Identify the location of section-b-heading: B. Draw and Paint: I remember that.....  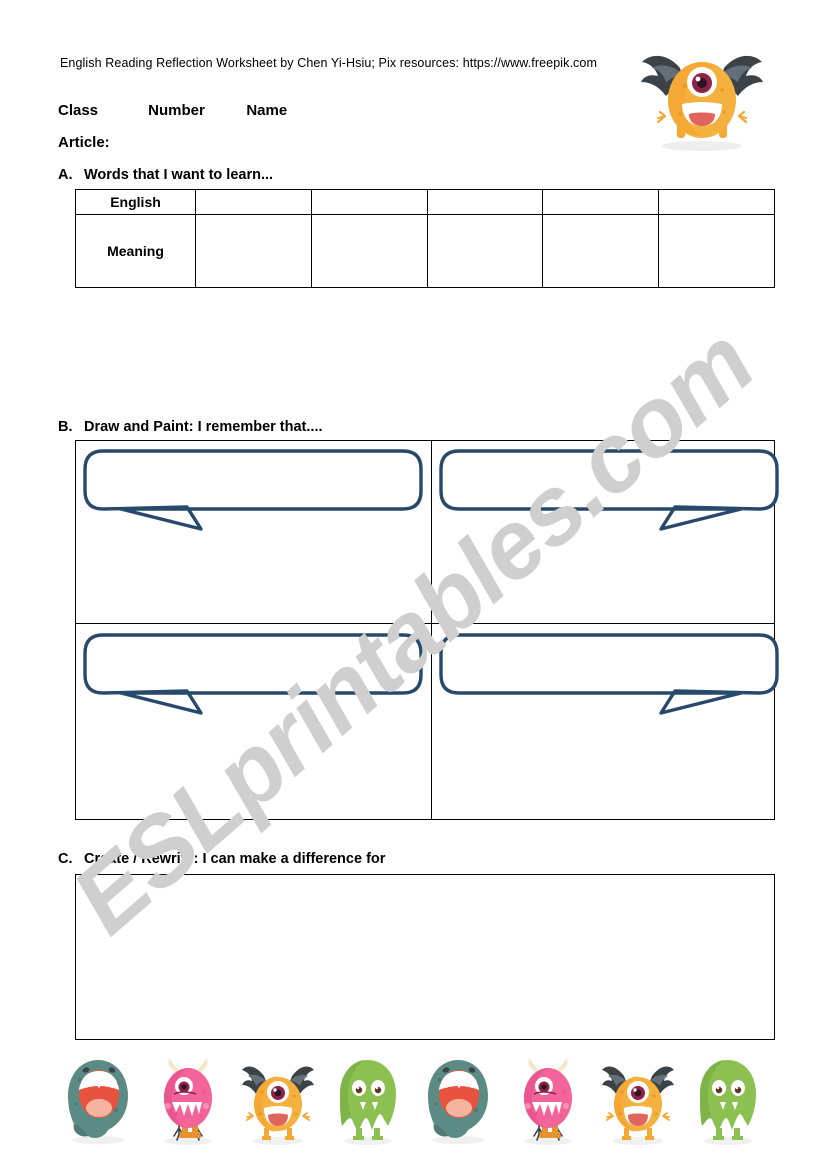
(190, 427).